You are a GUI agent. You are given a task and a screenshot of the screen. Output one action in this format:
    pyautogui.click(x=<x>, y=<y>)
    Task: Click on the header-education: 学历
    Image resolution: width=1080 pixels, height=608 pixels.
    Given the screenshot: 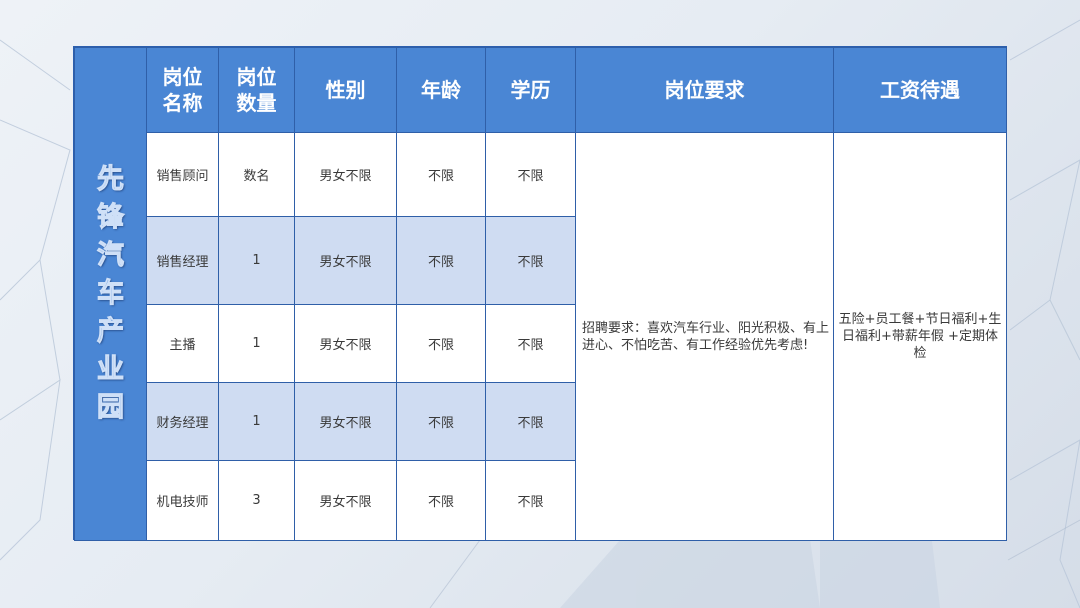 What is the action you would take?
    pyautogui.click(x=530, y=90)
    